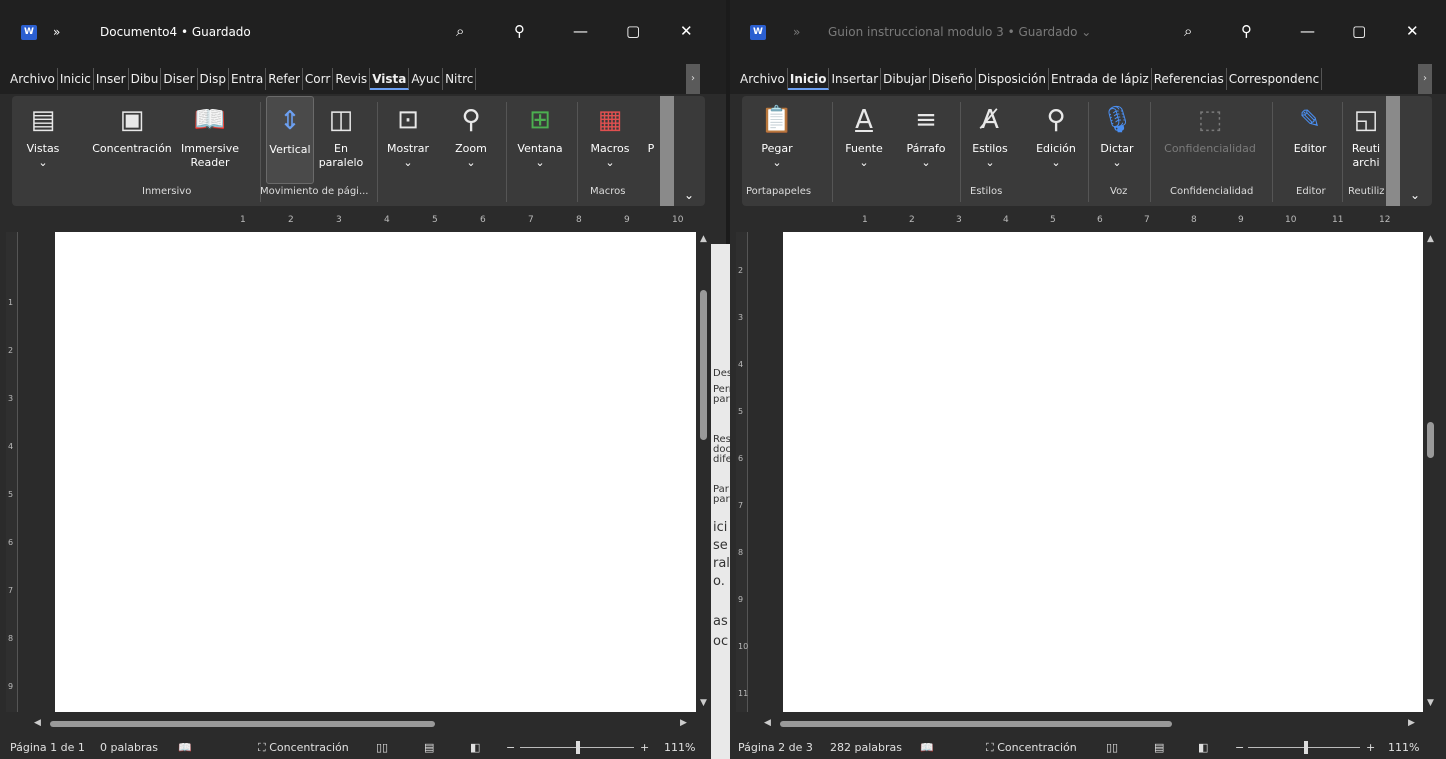 This screenshot has width=1446, height=759. Describe the element at coordinates (742, 472) in the screenshot. I see `vertical-ruler: 2 3 4 5 6 7 8 9 10 11` at that location.